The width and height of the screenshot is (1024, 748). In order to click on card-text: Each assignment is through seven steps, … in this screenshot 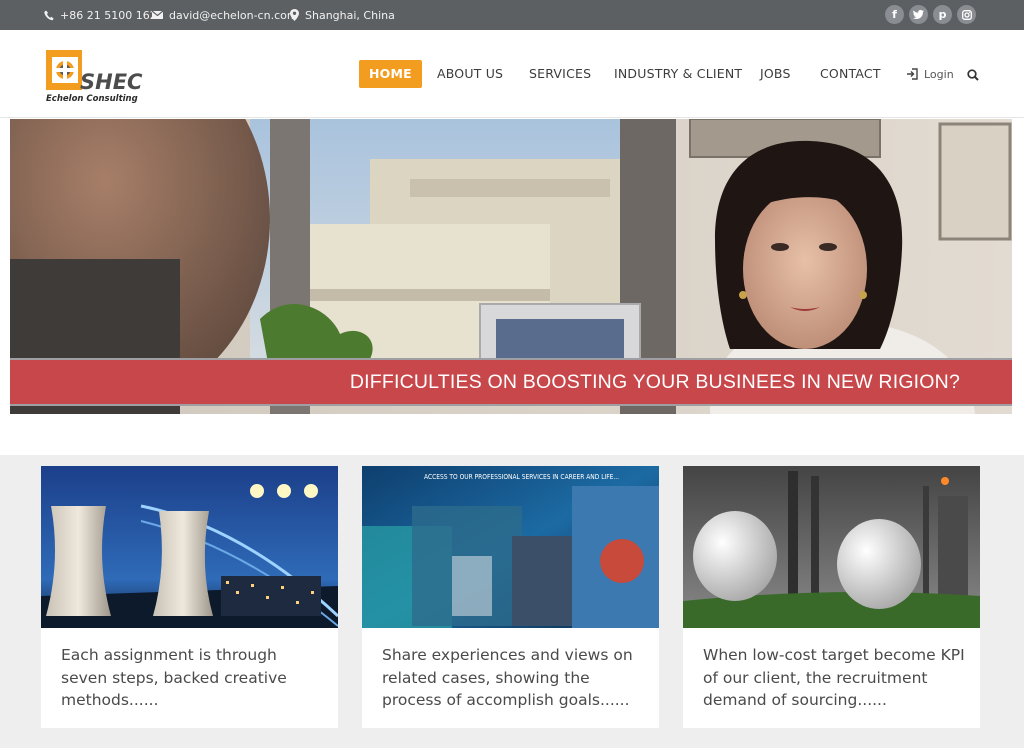, I will do `click(174, 677)`.